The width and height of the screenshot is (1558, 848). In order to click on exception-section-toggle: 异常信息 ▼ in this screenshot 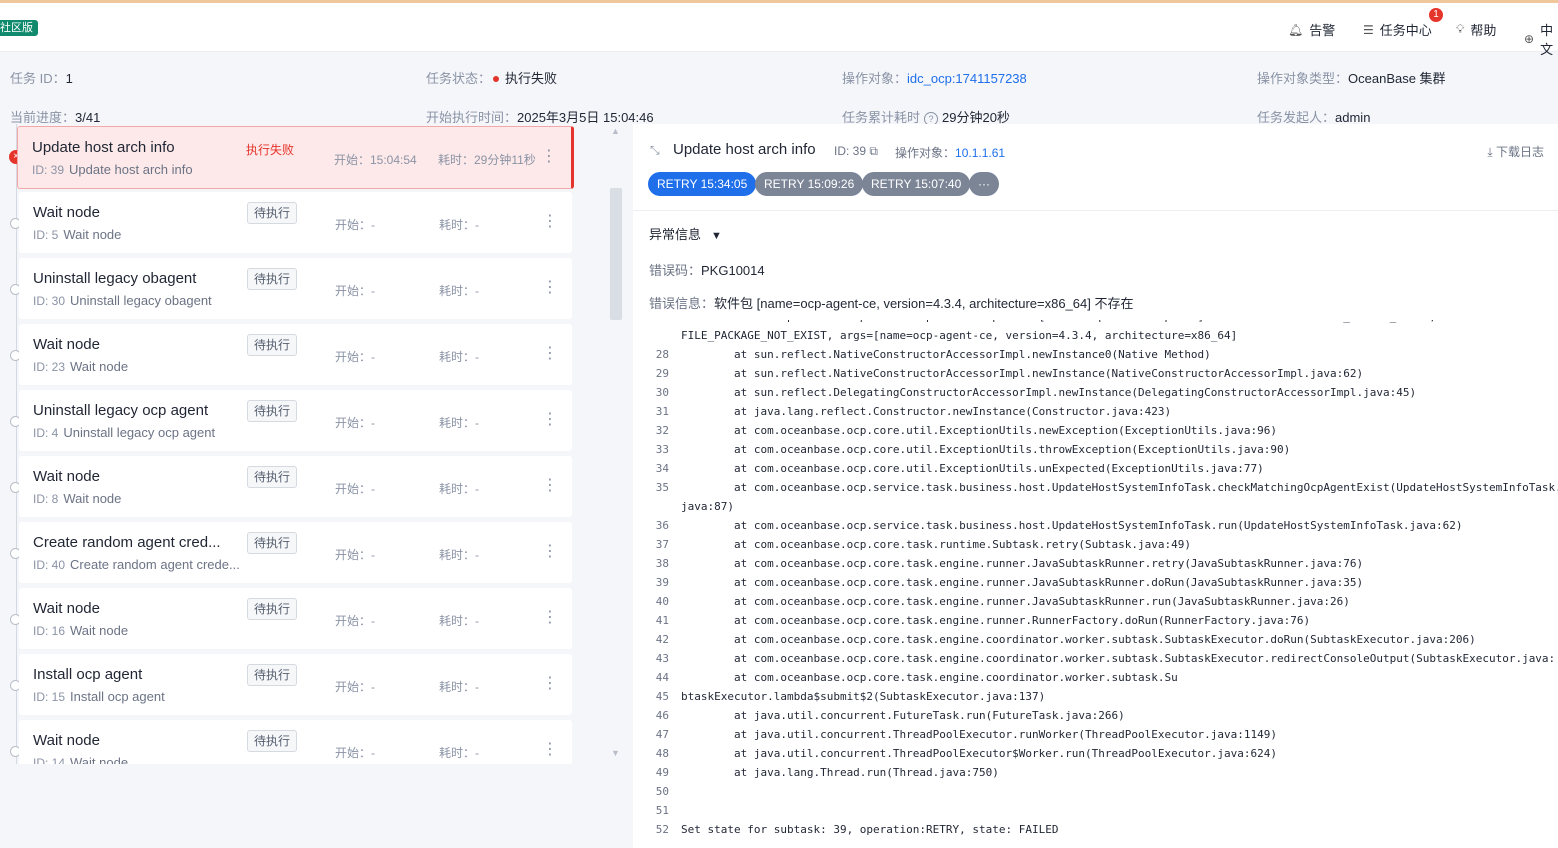, I will do `click(685, 233)`.